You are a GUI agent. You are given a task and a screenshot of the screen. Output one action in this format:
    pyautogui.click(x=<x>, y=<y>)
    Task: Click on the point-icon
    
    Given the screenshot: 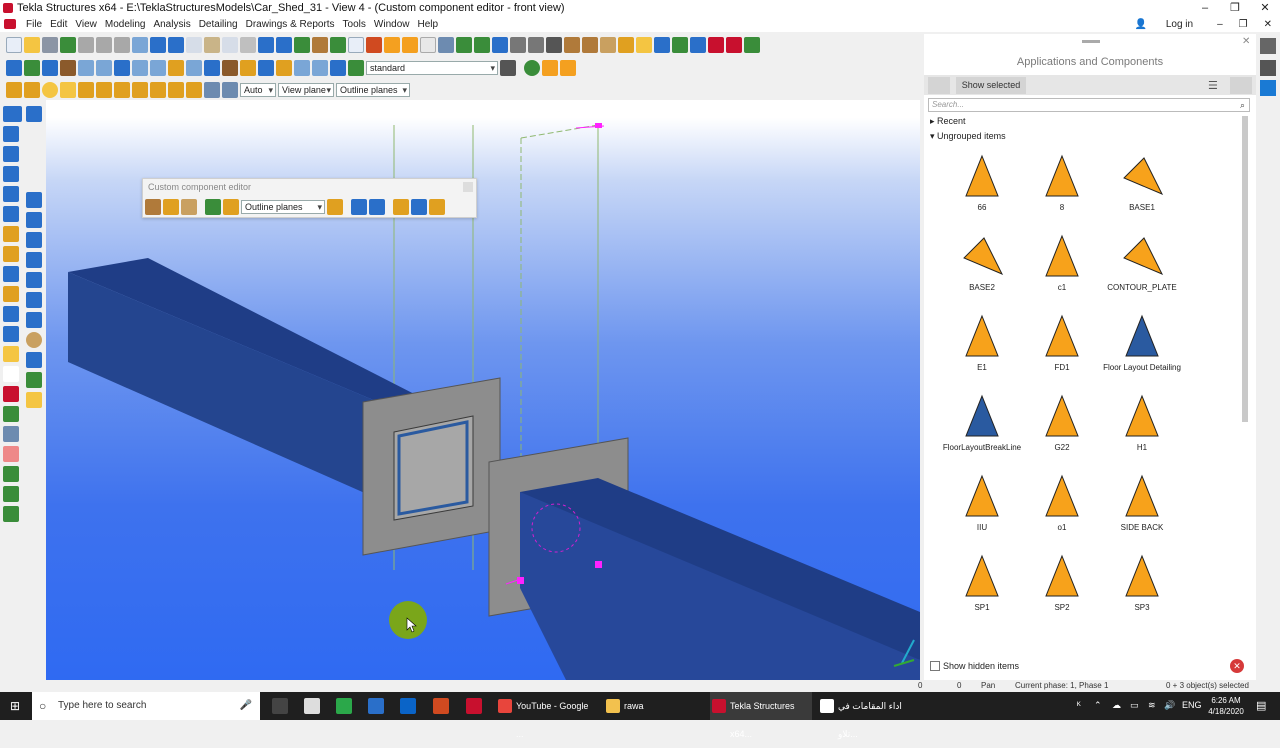 What is the action you would take?
    pyautogui.click(x=34, y=280)
    